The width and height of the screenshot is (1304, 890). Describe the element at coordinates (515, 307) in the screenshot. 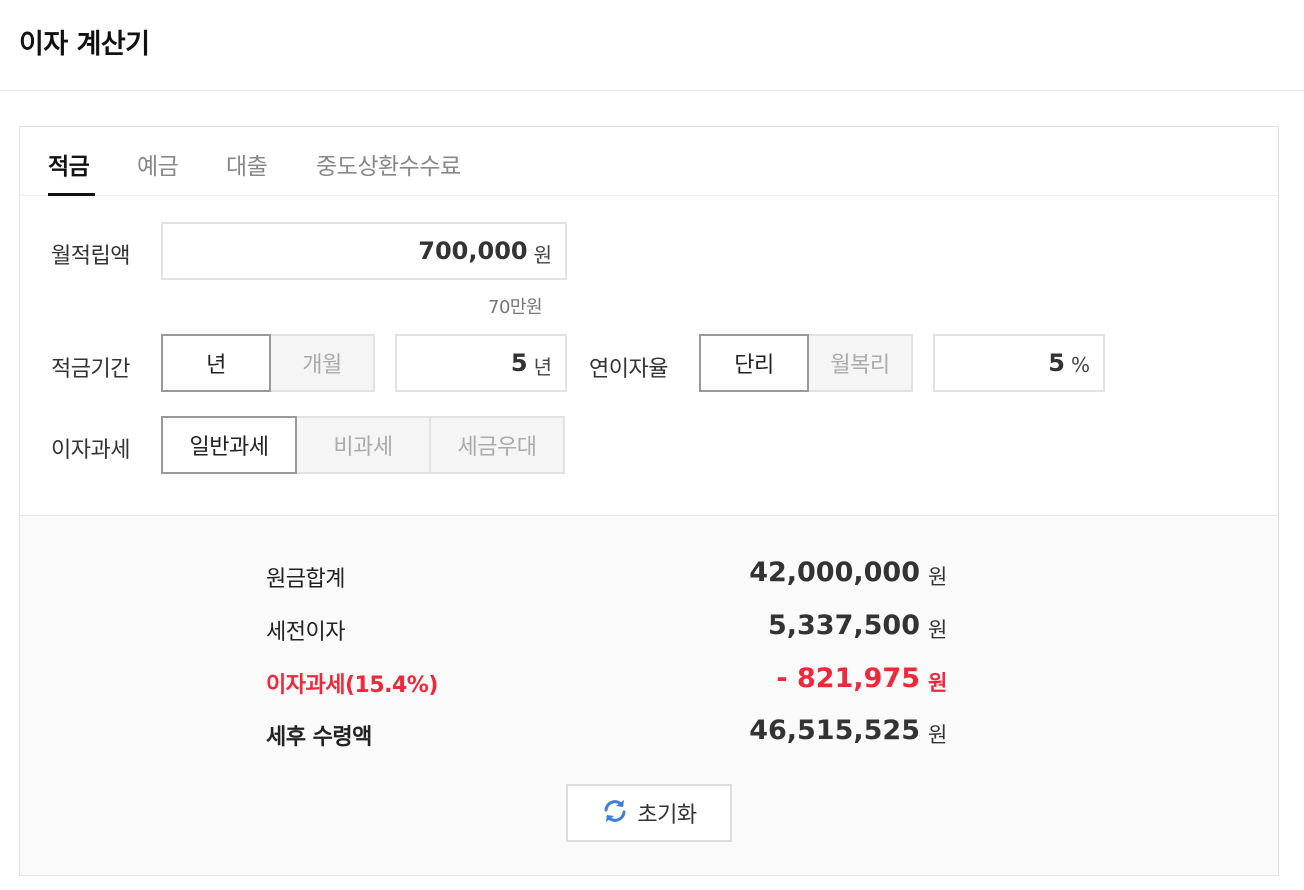

I see `monthly-deposit-hint: 70만원` at that location.